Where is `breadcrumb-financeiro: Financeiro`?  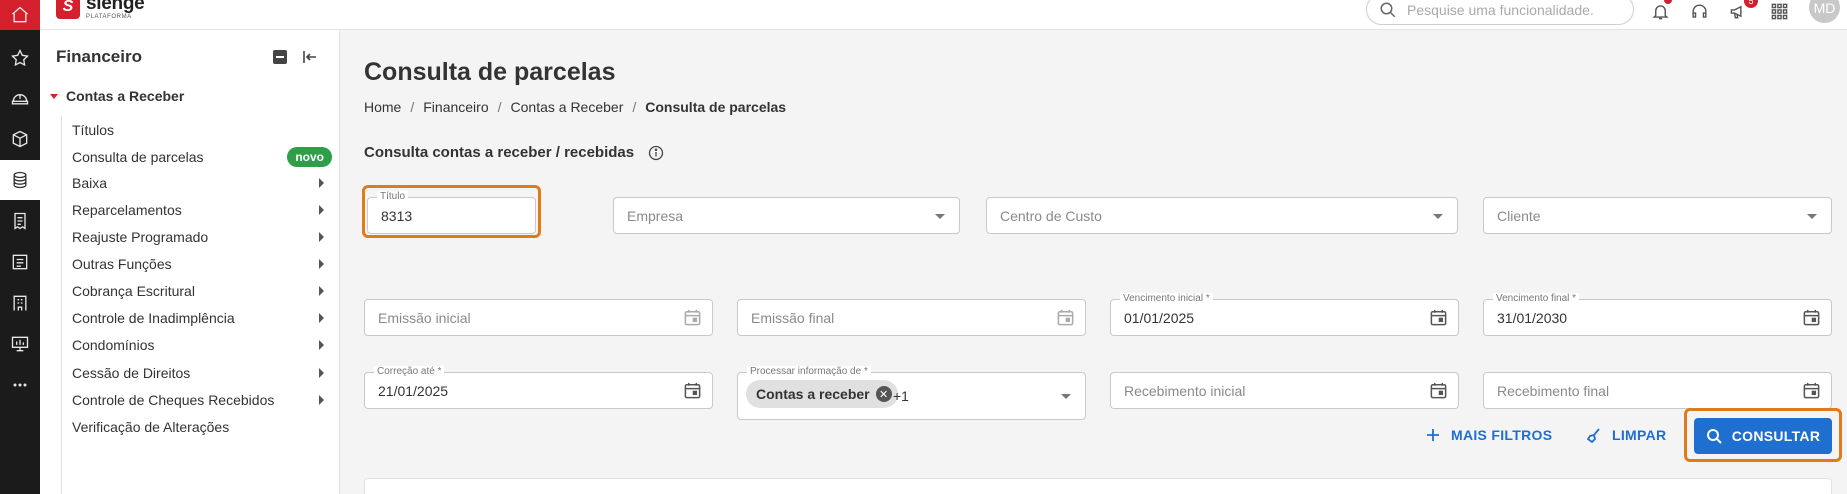
breadcrumb-financeiro: Financeiro is located at coordinates (455, 107).